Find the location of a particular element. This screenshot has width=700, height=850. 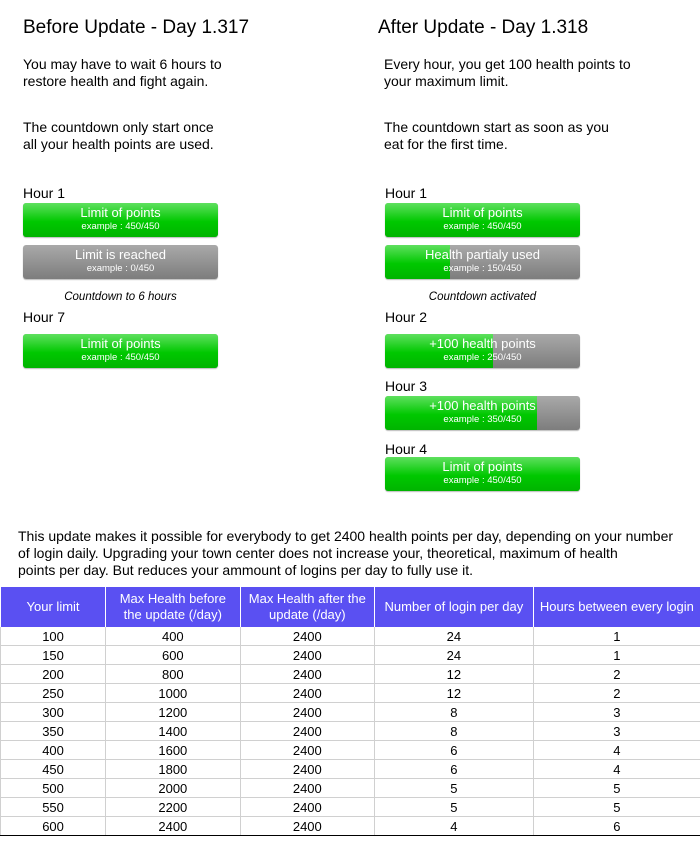

countdown-note: Countdown activated is located at coordinates (482, 297).